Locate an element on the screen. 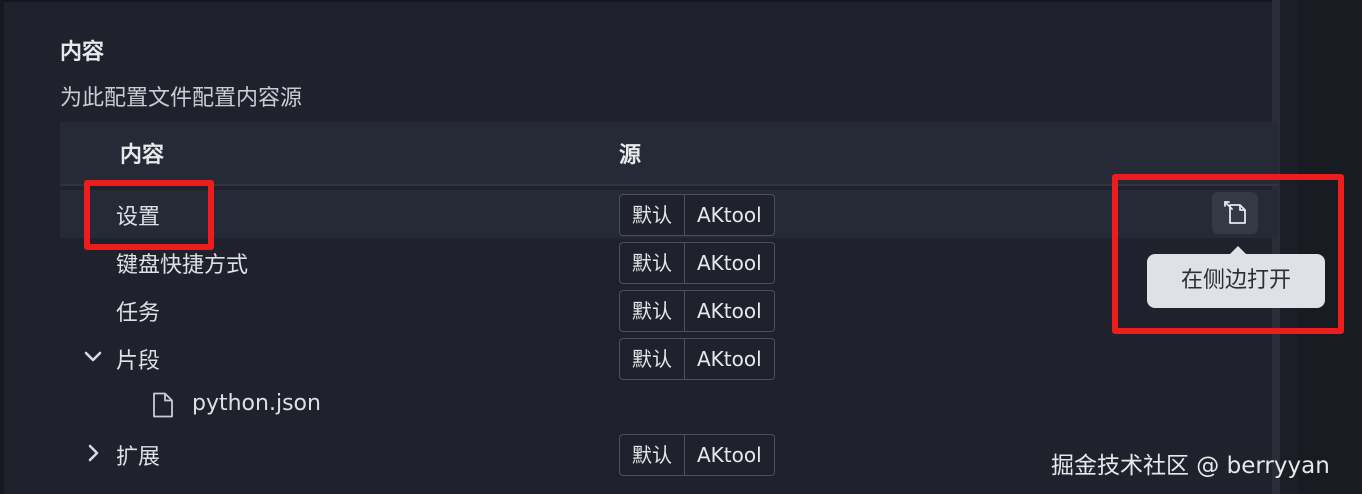  table-row-tasks: 任务 默认 AKtool is located at coordinates (669, 310).